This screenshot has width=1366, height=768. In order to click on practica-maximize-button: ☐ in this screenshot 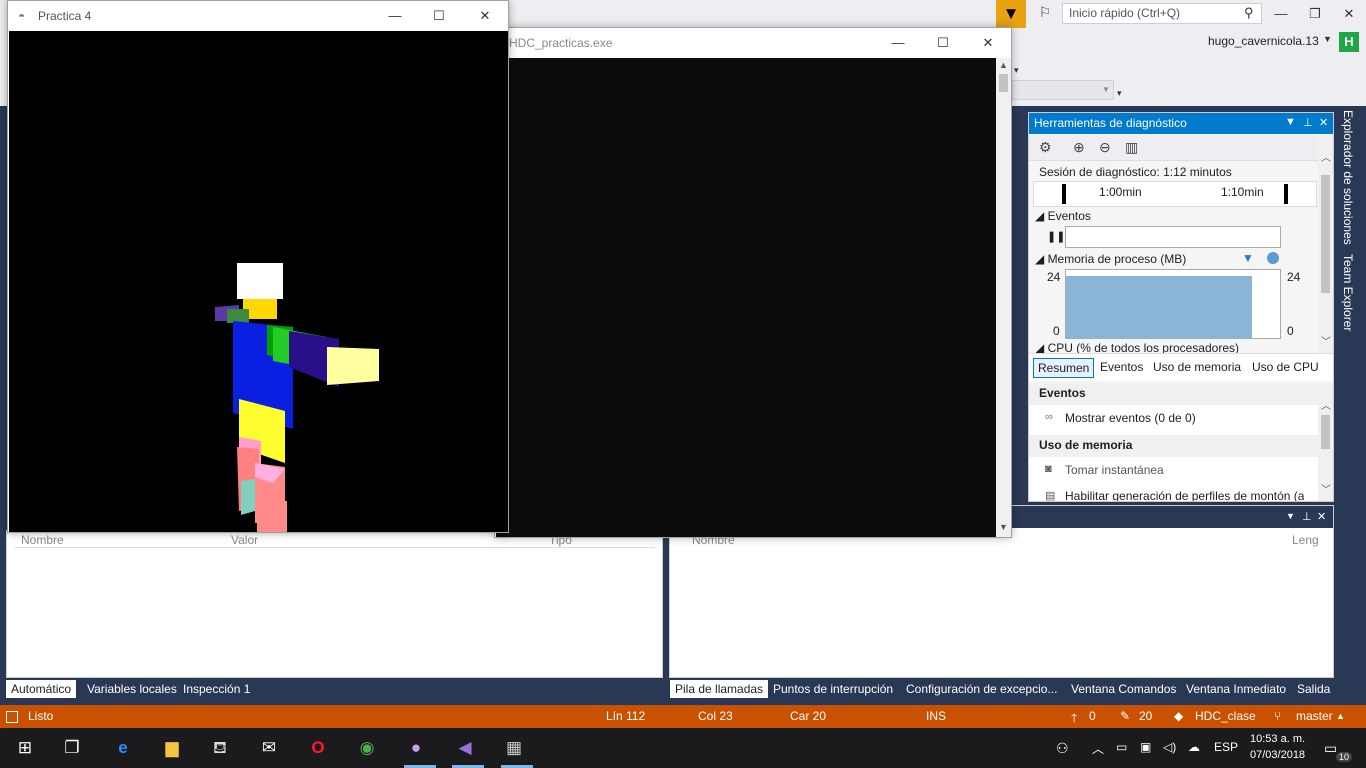, I will do `click(439, 16)`.